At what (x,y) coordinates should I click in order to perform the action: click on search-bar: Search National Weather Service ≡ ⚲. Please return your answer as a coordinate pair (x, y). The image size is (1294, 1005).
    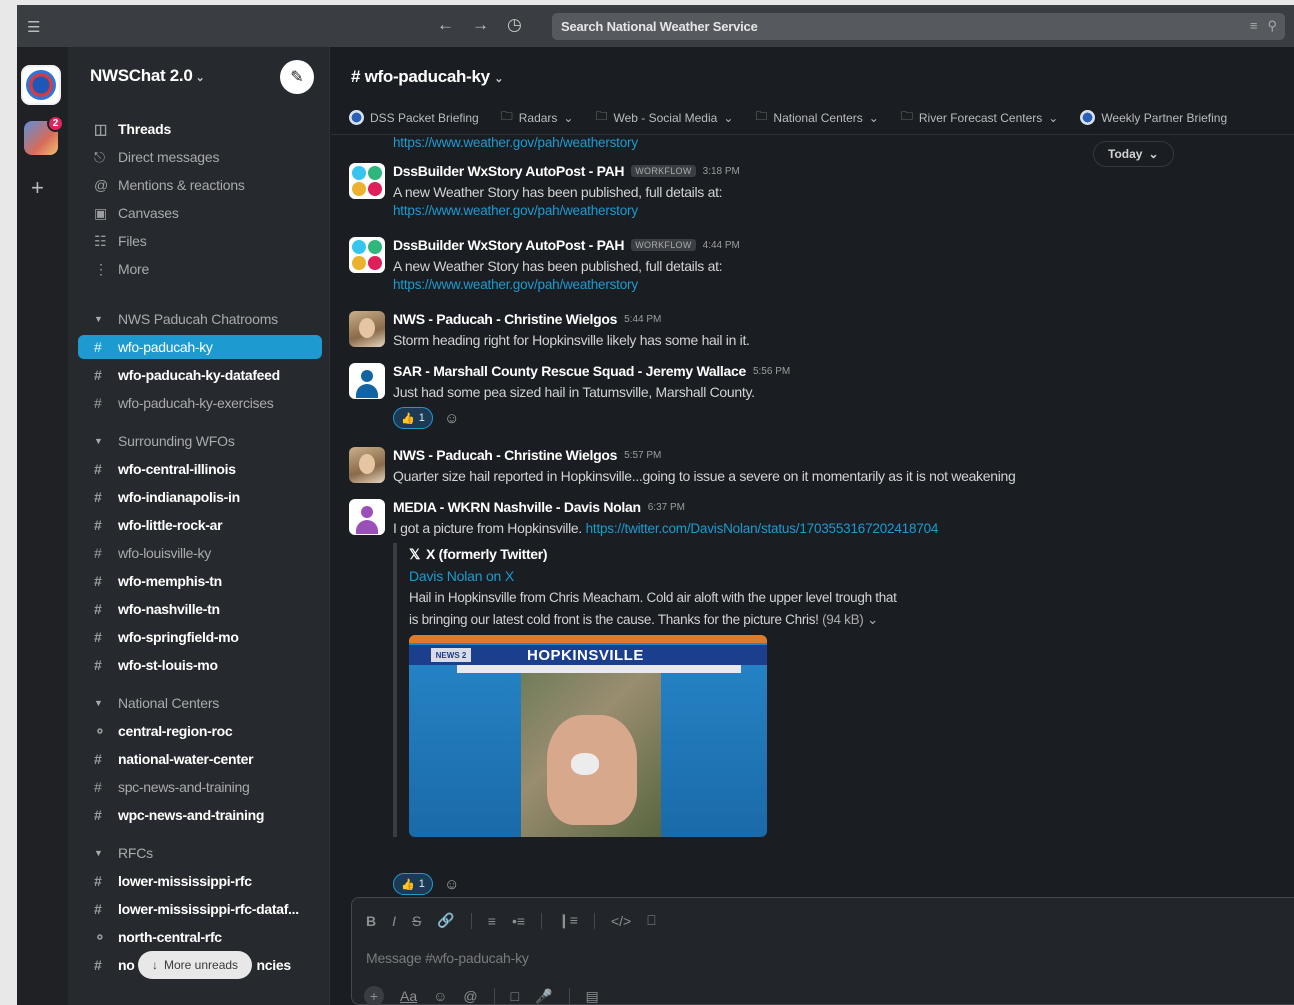
    Looking at the image, I should click on (918, 26).